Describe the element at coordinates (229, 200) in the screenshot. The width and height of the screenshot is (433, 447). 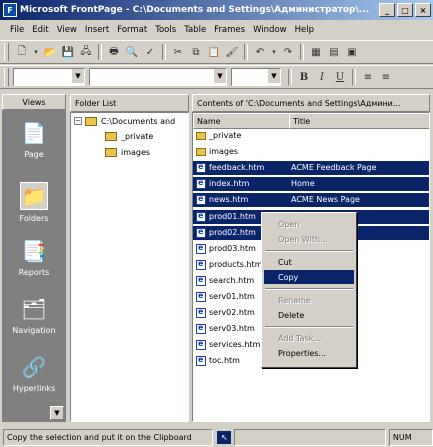
I see `file-name: news.htm` at that location.